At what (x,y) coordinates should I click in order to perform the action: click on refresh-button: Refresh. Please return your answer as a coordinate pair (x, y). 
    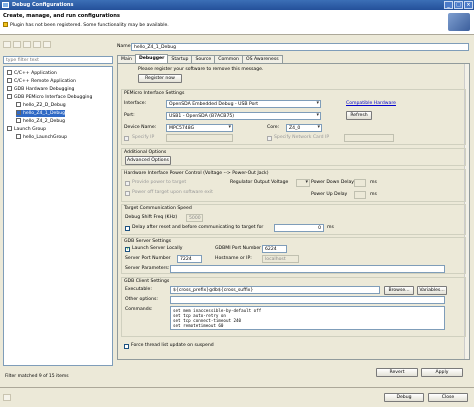
    Looking at the image, I should click on (359, 115).